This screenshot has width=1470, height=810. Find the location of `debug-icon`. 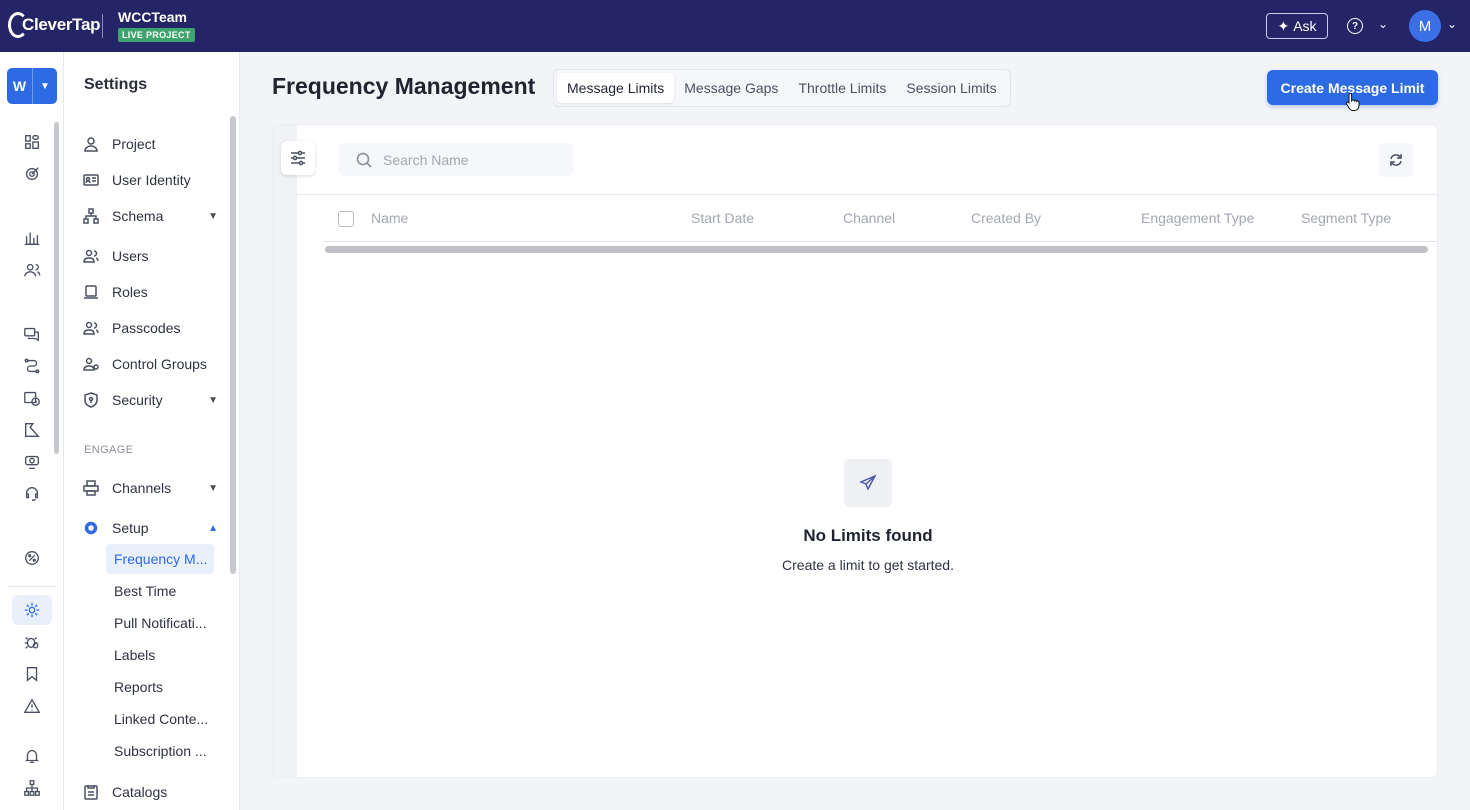

debug-icon is located at coordinates (32, 642).